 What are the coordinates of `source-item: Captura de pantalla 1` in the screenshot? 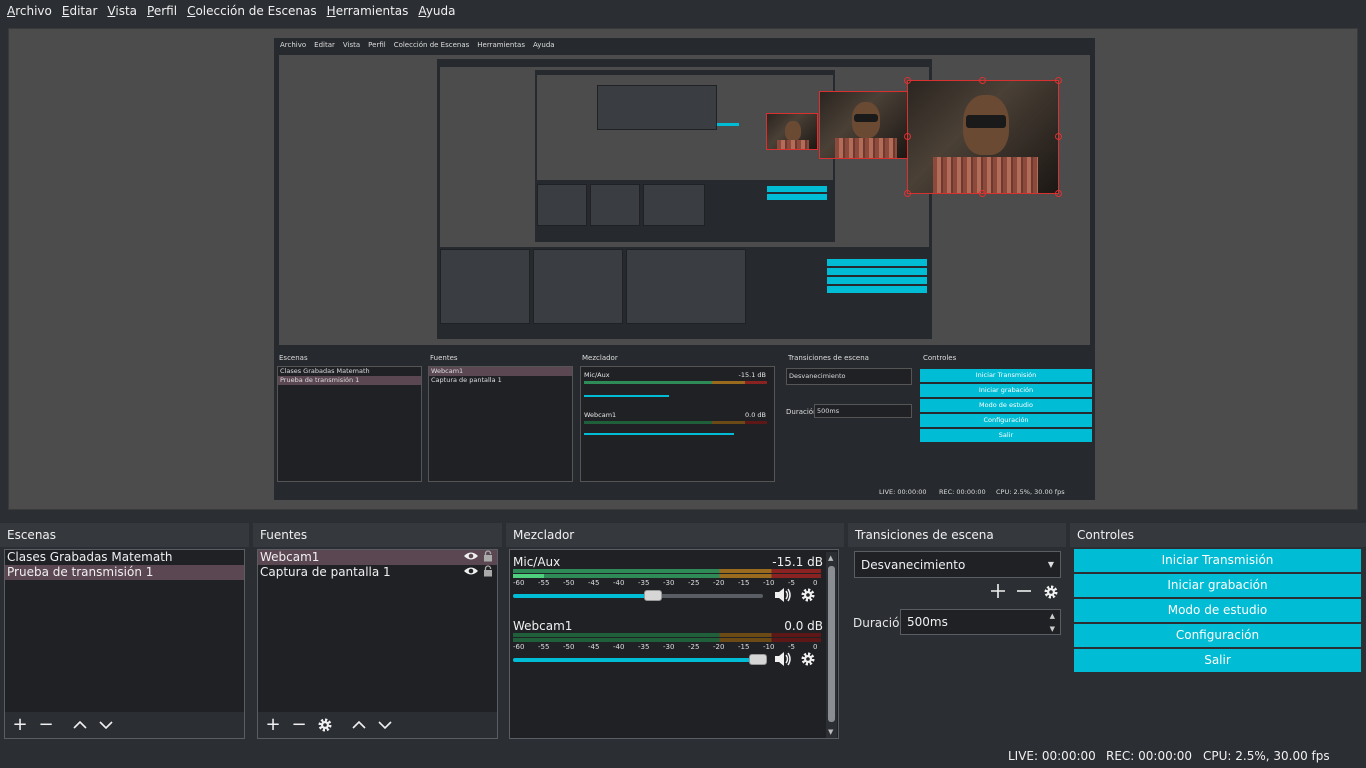 It's located at (377, 572).